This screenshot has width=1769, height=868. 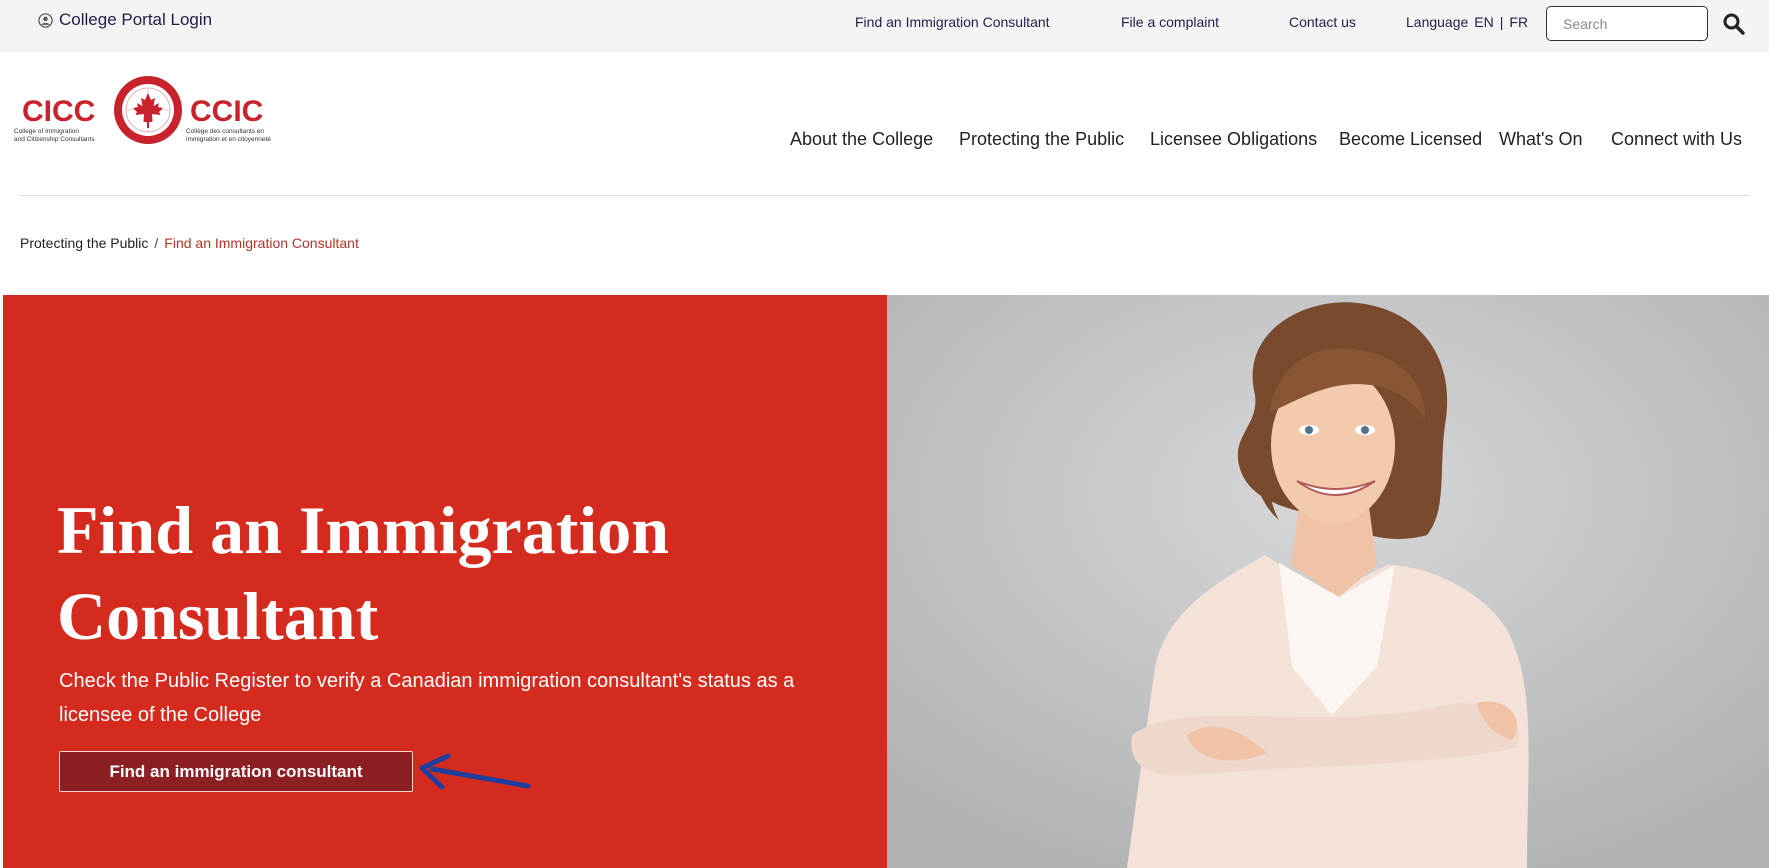 I want to click on college-portal-login-label: College Portal Login, so click(x=136, y=19).